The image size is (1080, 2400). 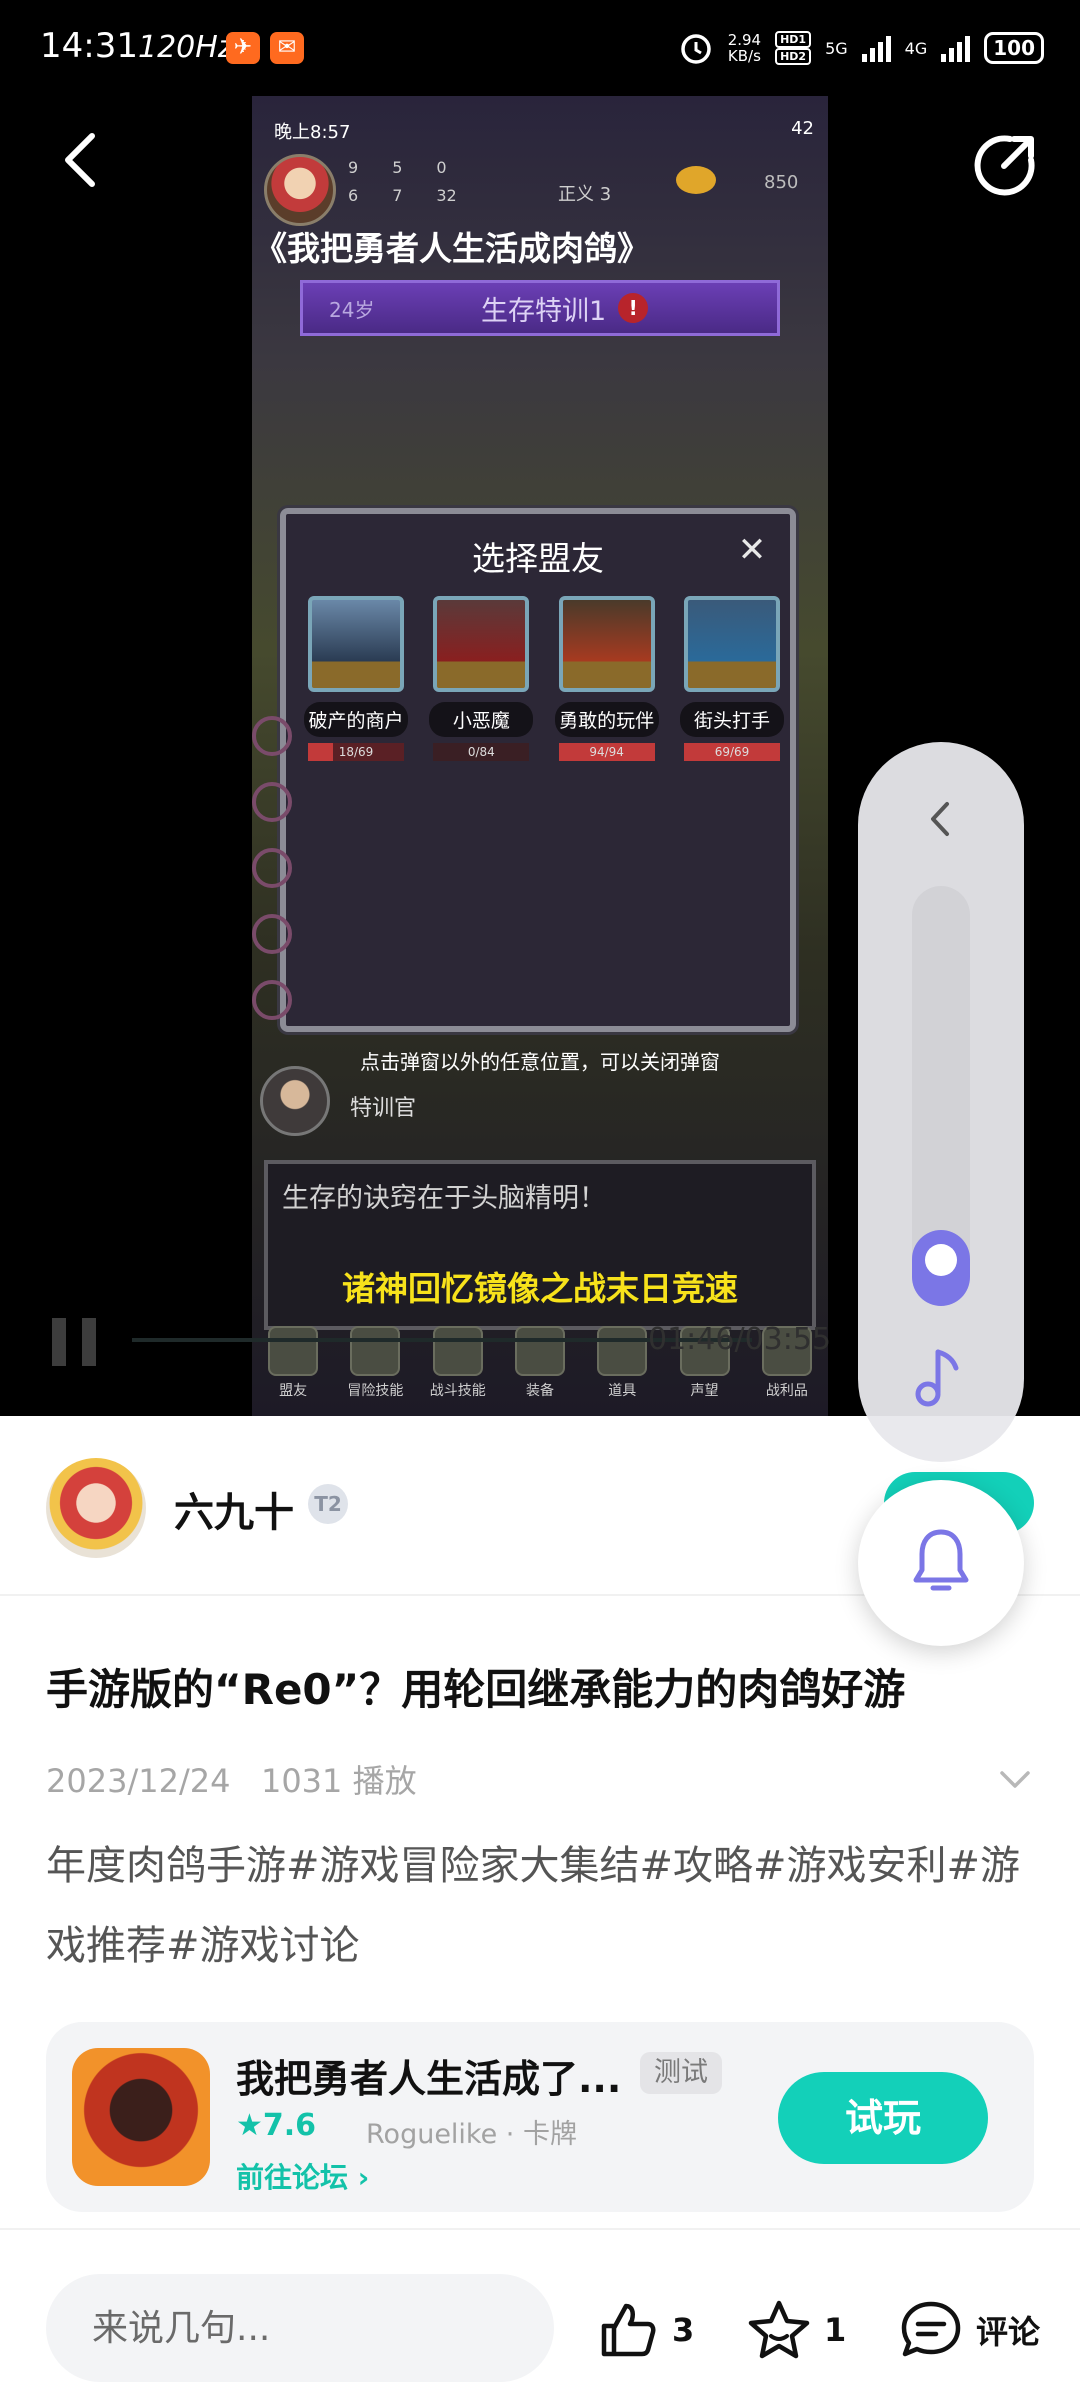 I want to click on volume-panel, so click(x=941, y=1102).